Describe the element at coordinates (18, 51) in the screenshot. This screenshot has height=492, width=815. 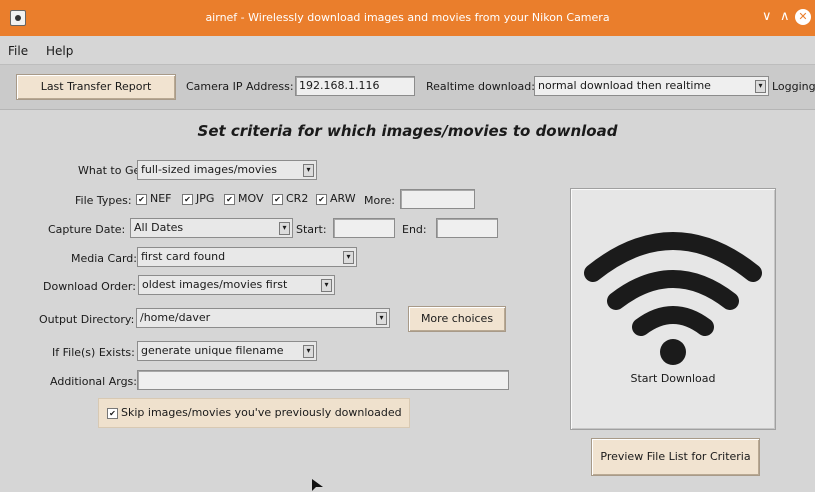
I see `menu-file: File` at that location.